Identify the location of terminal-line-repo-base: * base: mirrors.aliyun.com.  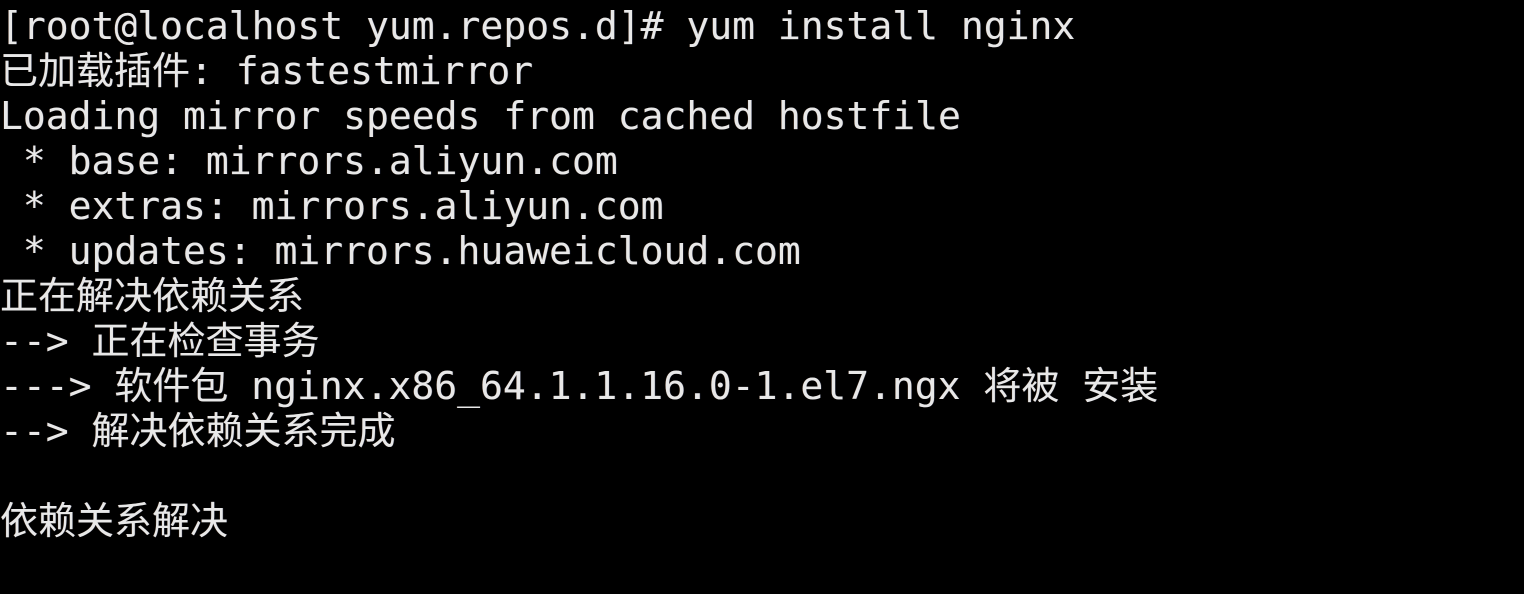
(309, 161).